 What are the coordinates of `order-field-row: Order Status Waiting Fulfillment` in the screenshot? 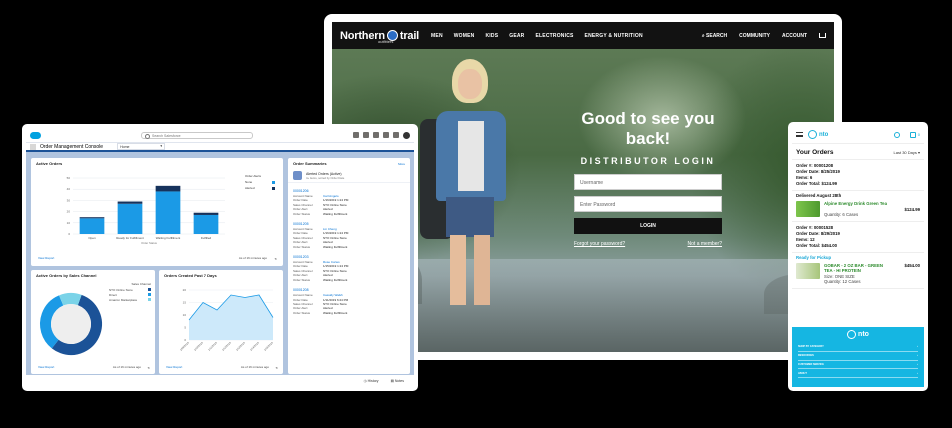 It's located at (349, 313).